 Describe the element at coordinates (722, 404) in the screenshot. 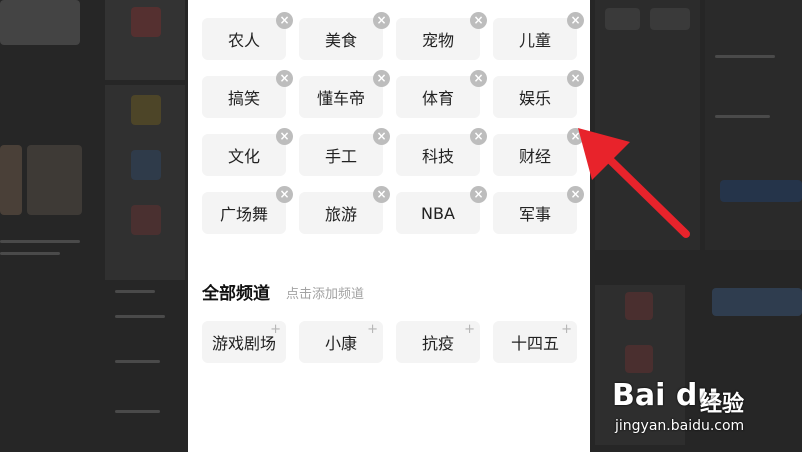

I see `baidu-watermark-text: 经验` at that location.